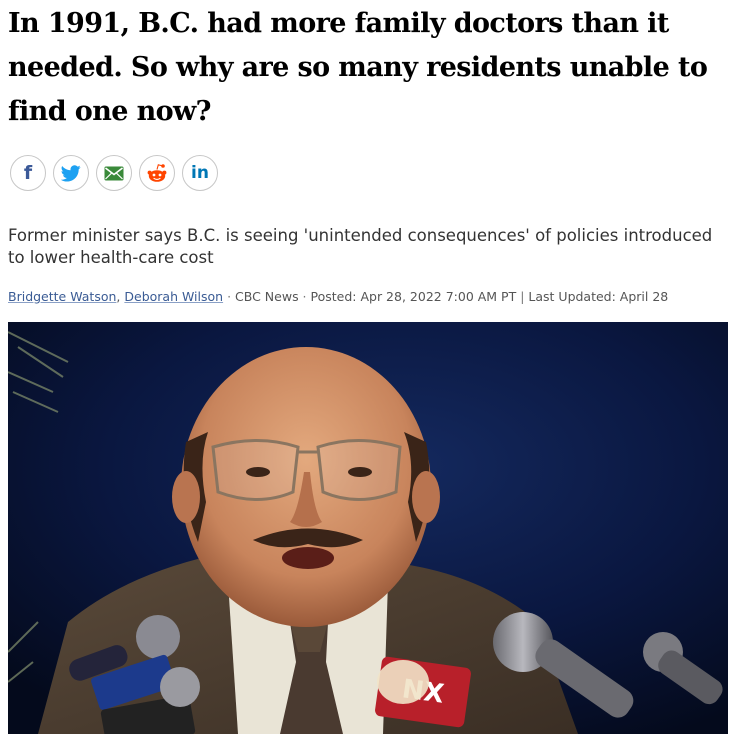 This screenshot has height=737, width=738. I want to click on share-facebook-button: f, so click(28, 173).